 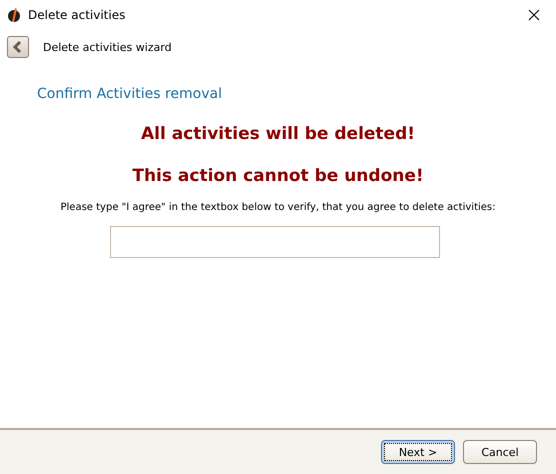 What do you see at coordinates (534, 15) in the screenshot?
I see `close-icon` at bounding box center [534, 15].